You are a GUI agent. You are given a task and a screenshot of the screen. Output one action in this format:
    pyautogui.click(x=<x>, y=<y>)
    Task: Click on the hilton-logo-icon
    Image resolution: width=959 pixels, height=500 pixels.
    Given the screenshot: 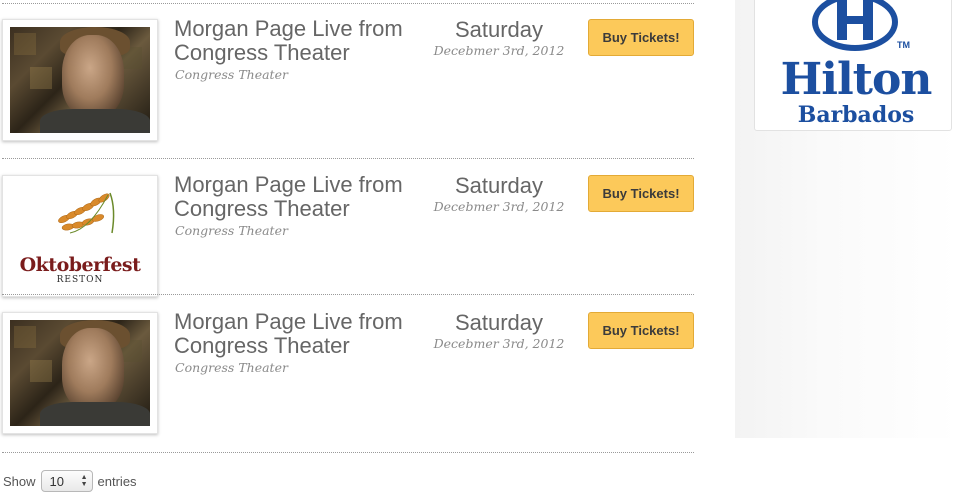 What is the action you would take?
    pyautogui.click(x=855, y=25)
    